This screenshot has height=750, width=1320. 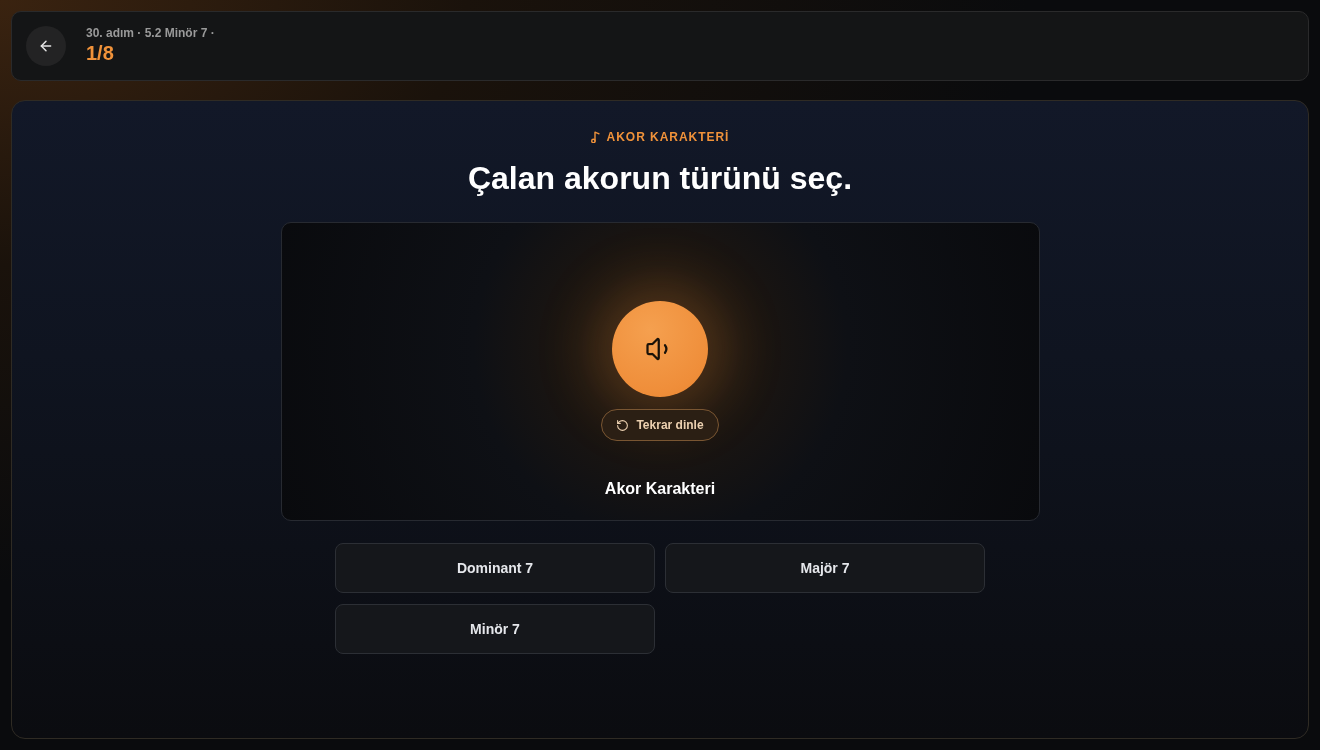 I want to click on player-caption: Akor Karakteri, so click(x=660, y=489).